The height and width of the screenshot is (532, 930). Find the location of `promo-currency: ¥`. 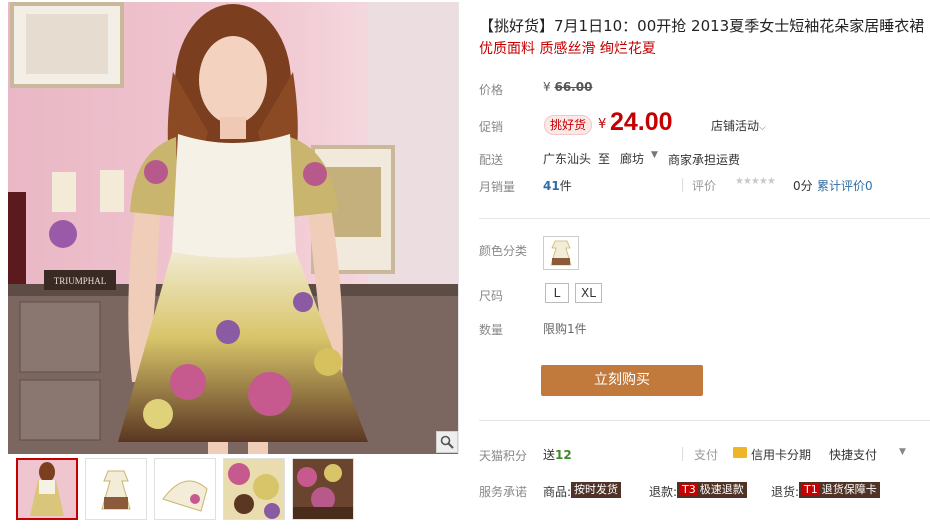

promo-currency: ¥ is located at coordinates (602, 124).